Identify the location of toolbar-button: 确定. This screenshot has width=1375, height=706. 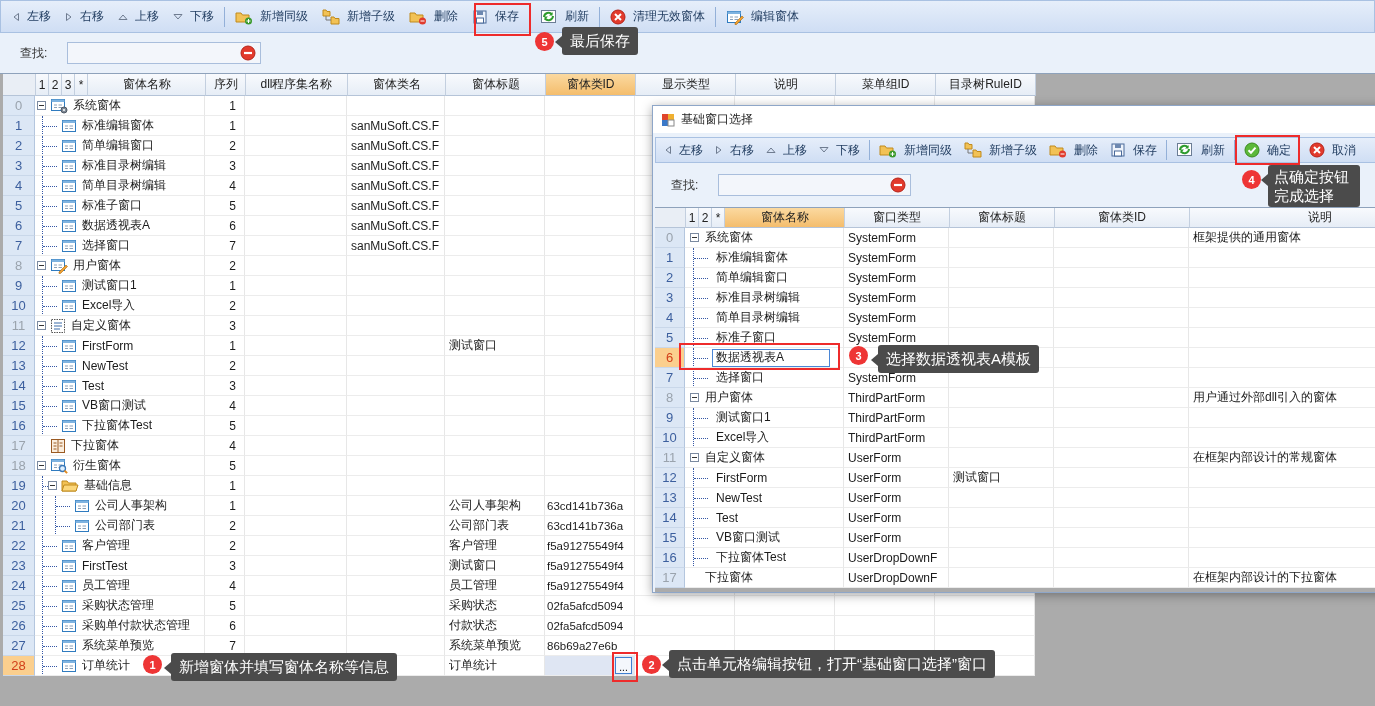
(1267, 150).